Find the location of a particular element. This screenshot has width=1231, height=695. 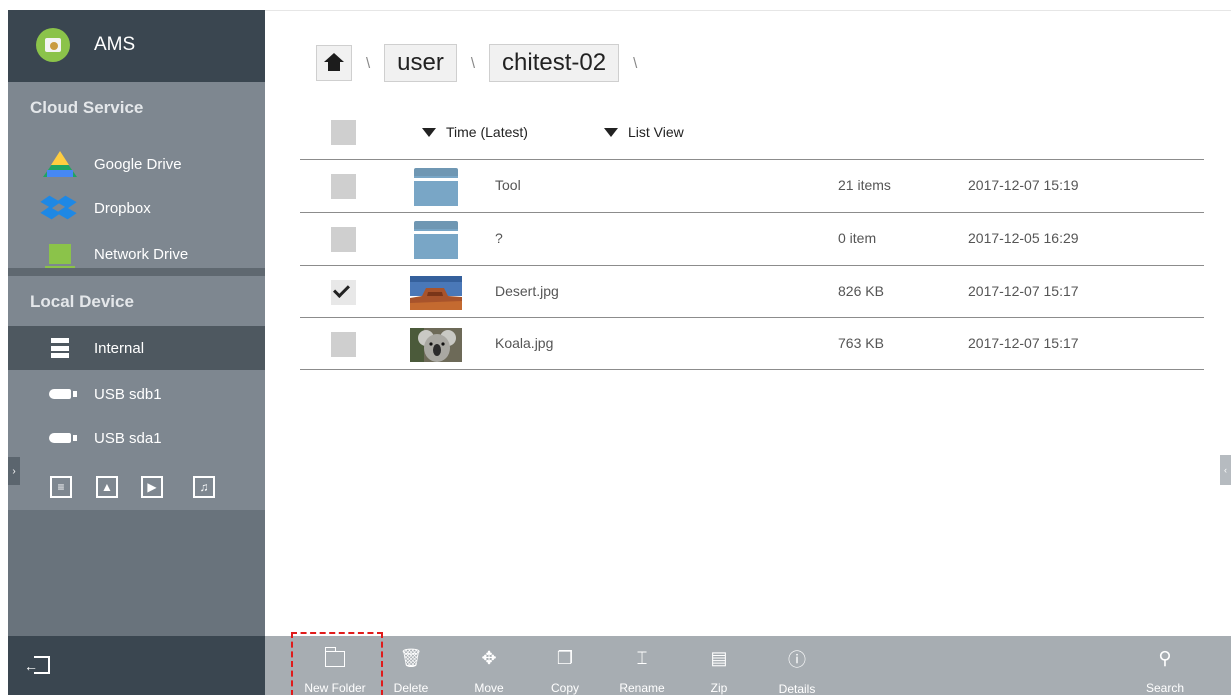

ams-logo-icon is located at coordinates (53, 45).